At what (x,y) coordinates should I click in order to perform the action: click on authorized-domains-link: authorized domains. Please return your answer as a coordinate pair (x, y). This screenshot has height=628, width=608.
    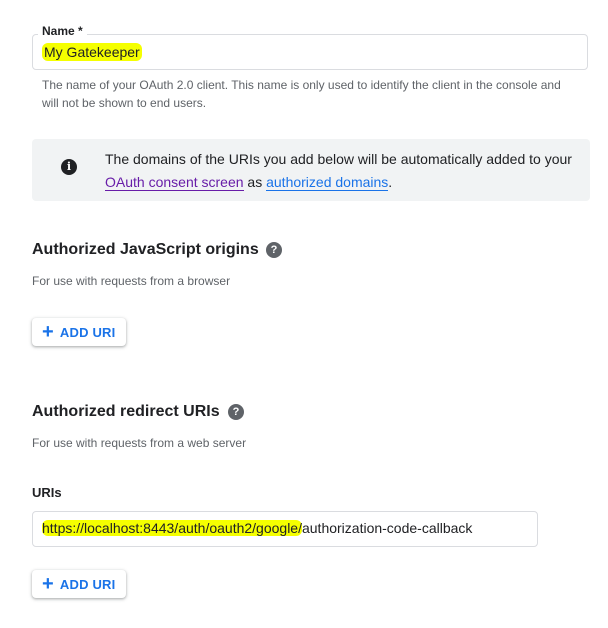
    Looking at the image, I should click on (327, 182).